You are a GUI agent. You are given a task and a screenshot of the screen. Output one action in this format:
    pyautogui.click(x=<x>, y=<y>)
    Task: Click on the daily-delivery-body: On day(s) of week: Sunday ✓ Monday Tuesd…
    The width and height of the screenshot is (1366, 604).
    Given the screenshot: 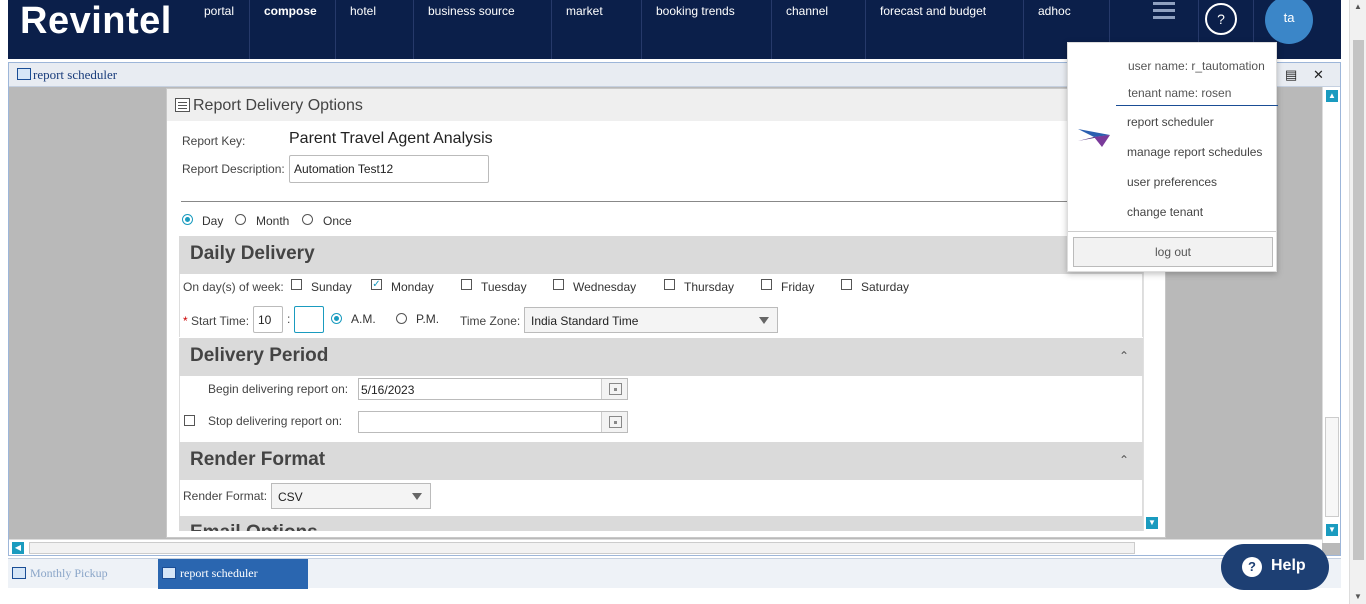 What is the action you would take?
    pyautogui.click(x=661, y=305)
    